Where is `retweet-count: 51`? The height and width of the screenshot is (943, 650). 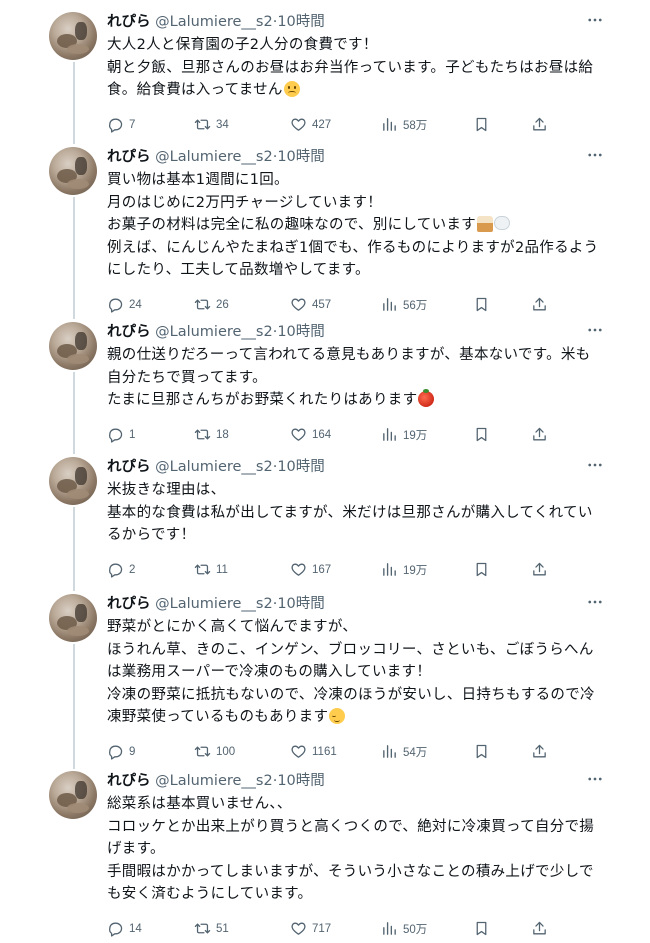
retweet-count: 51 is located at coordinates (222, 928).